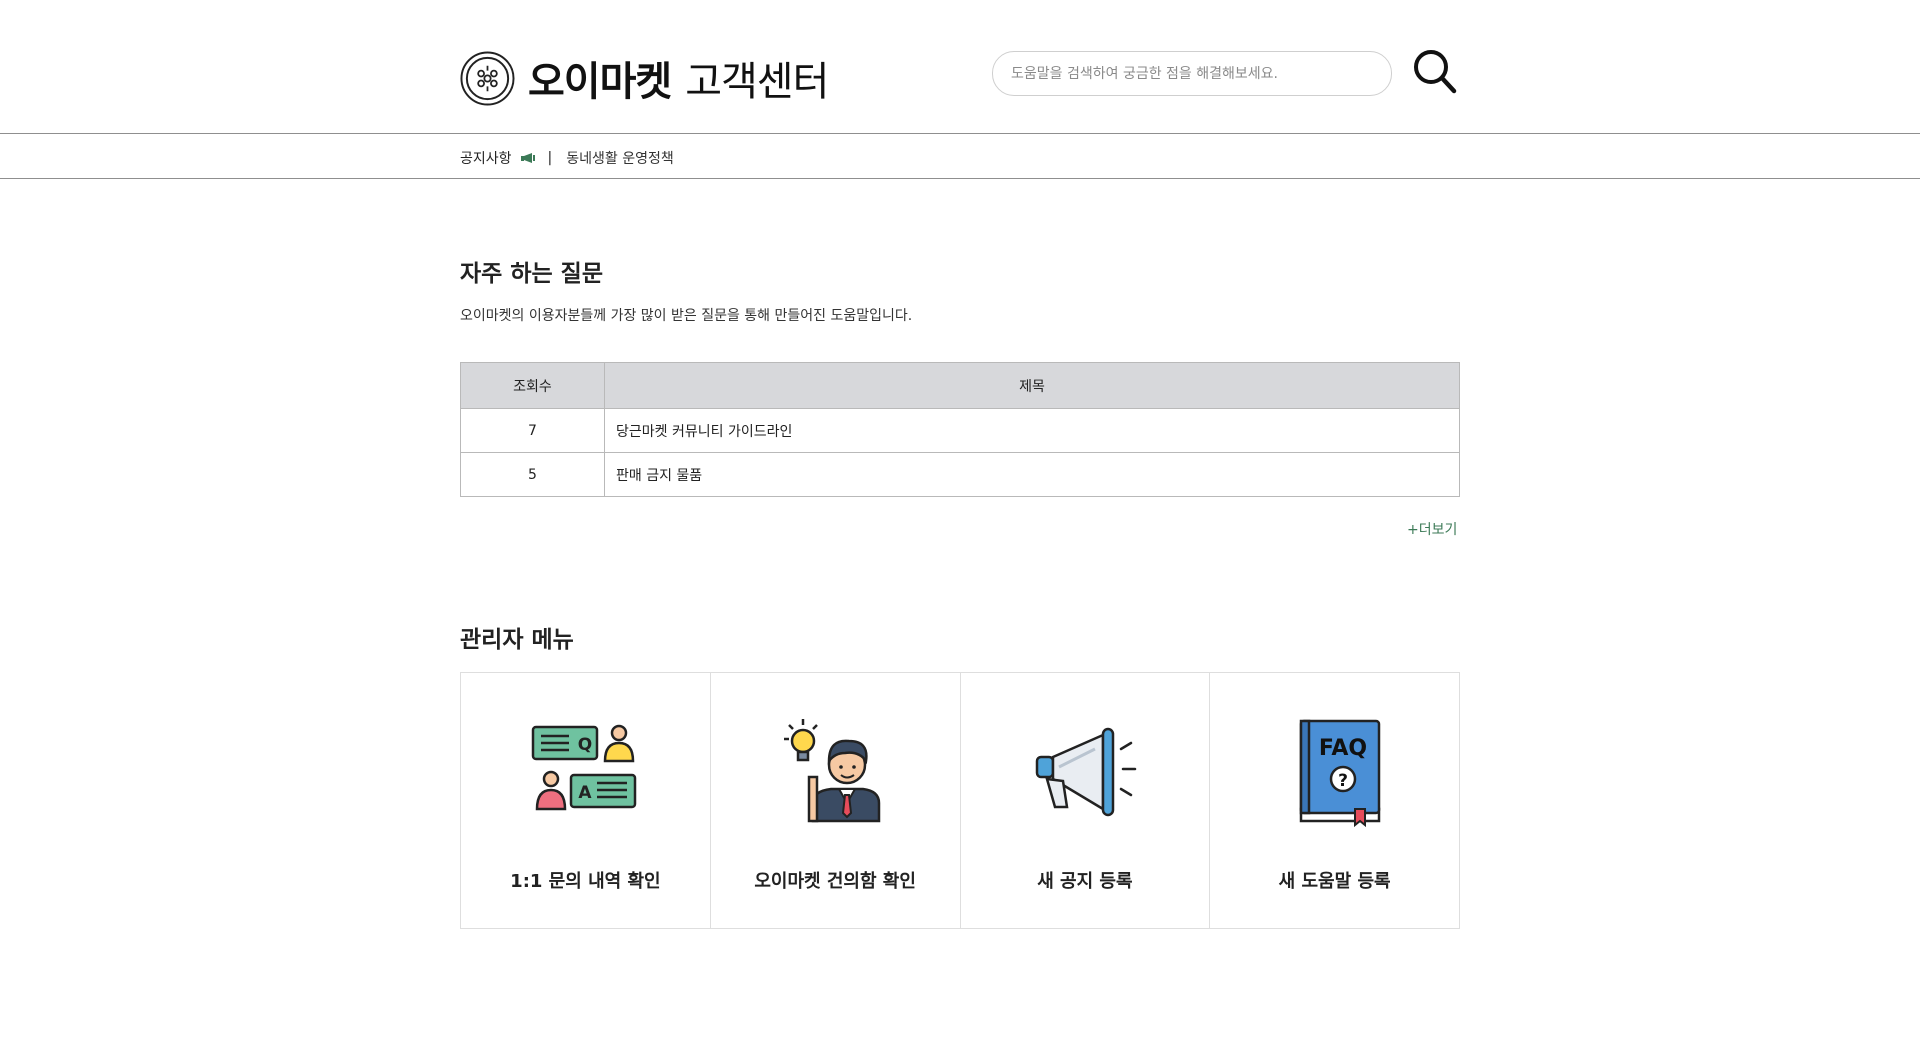 Image resolution: width=1920 pixels, height=1052 pixels. I want to click on qa-chat-icon: Q A, so click(584, 767).